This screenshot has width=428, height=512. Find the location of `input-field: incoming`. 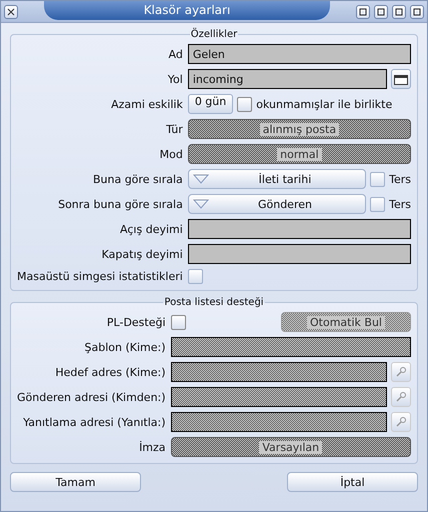

input-field: incoming is located at coordinates (287, 79).